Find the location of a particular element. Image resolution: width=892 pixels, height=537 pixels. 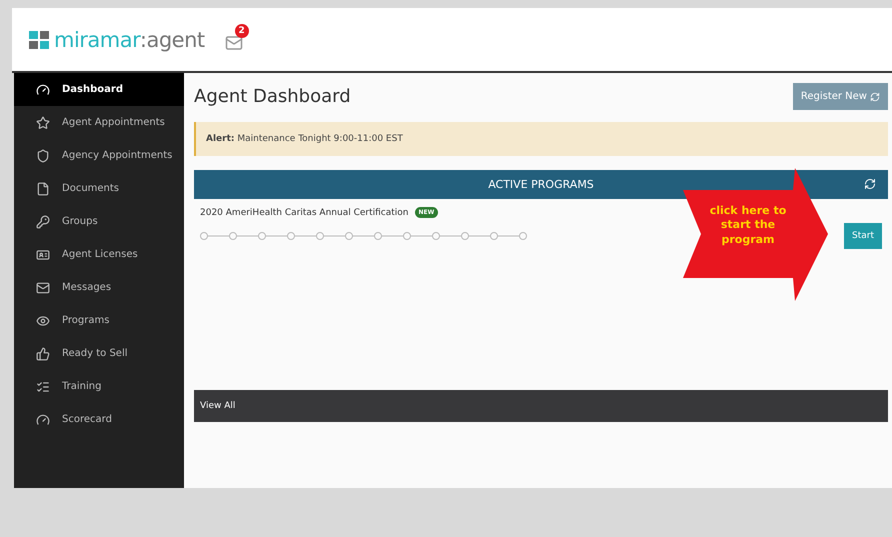

star-icon is located at coordinates (43, 123).